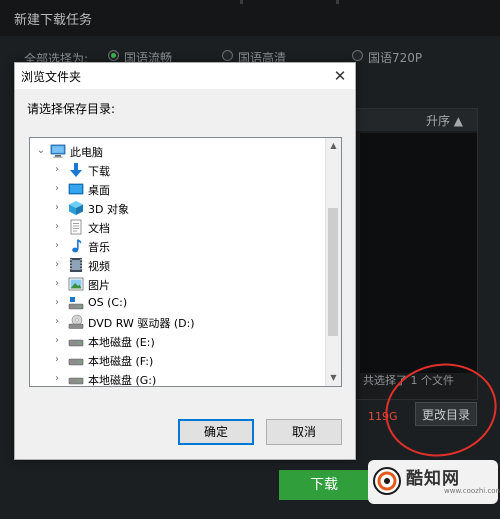  What do you see at coordinates (304, 432) in the screenshot?
I see `cancel-button: 取消` at bounding box center [304, 432].